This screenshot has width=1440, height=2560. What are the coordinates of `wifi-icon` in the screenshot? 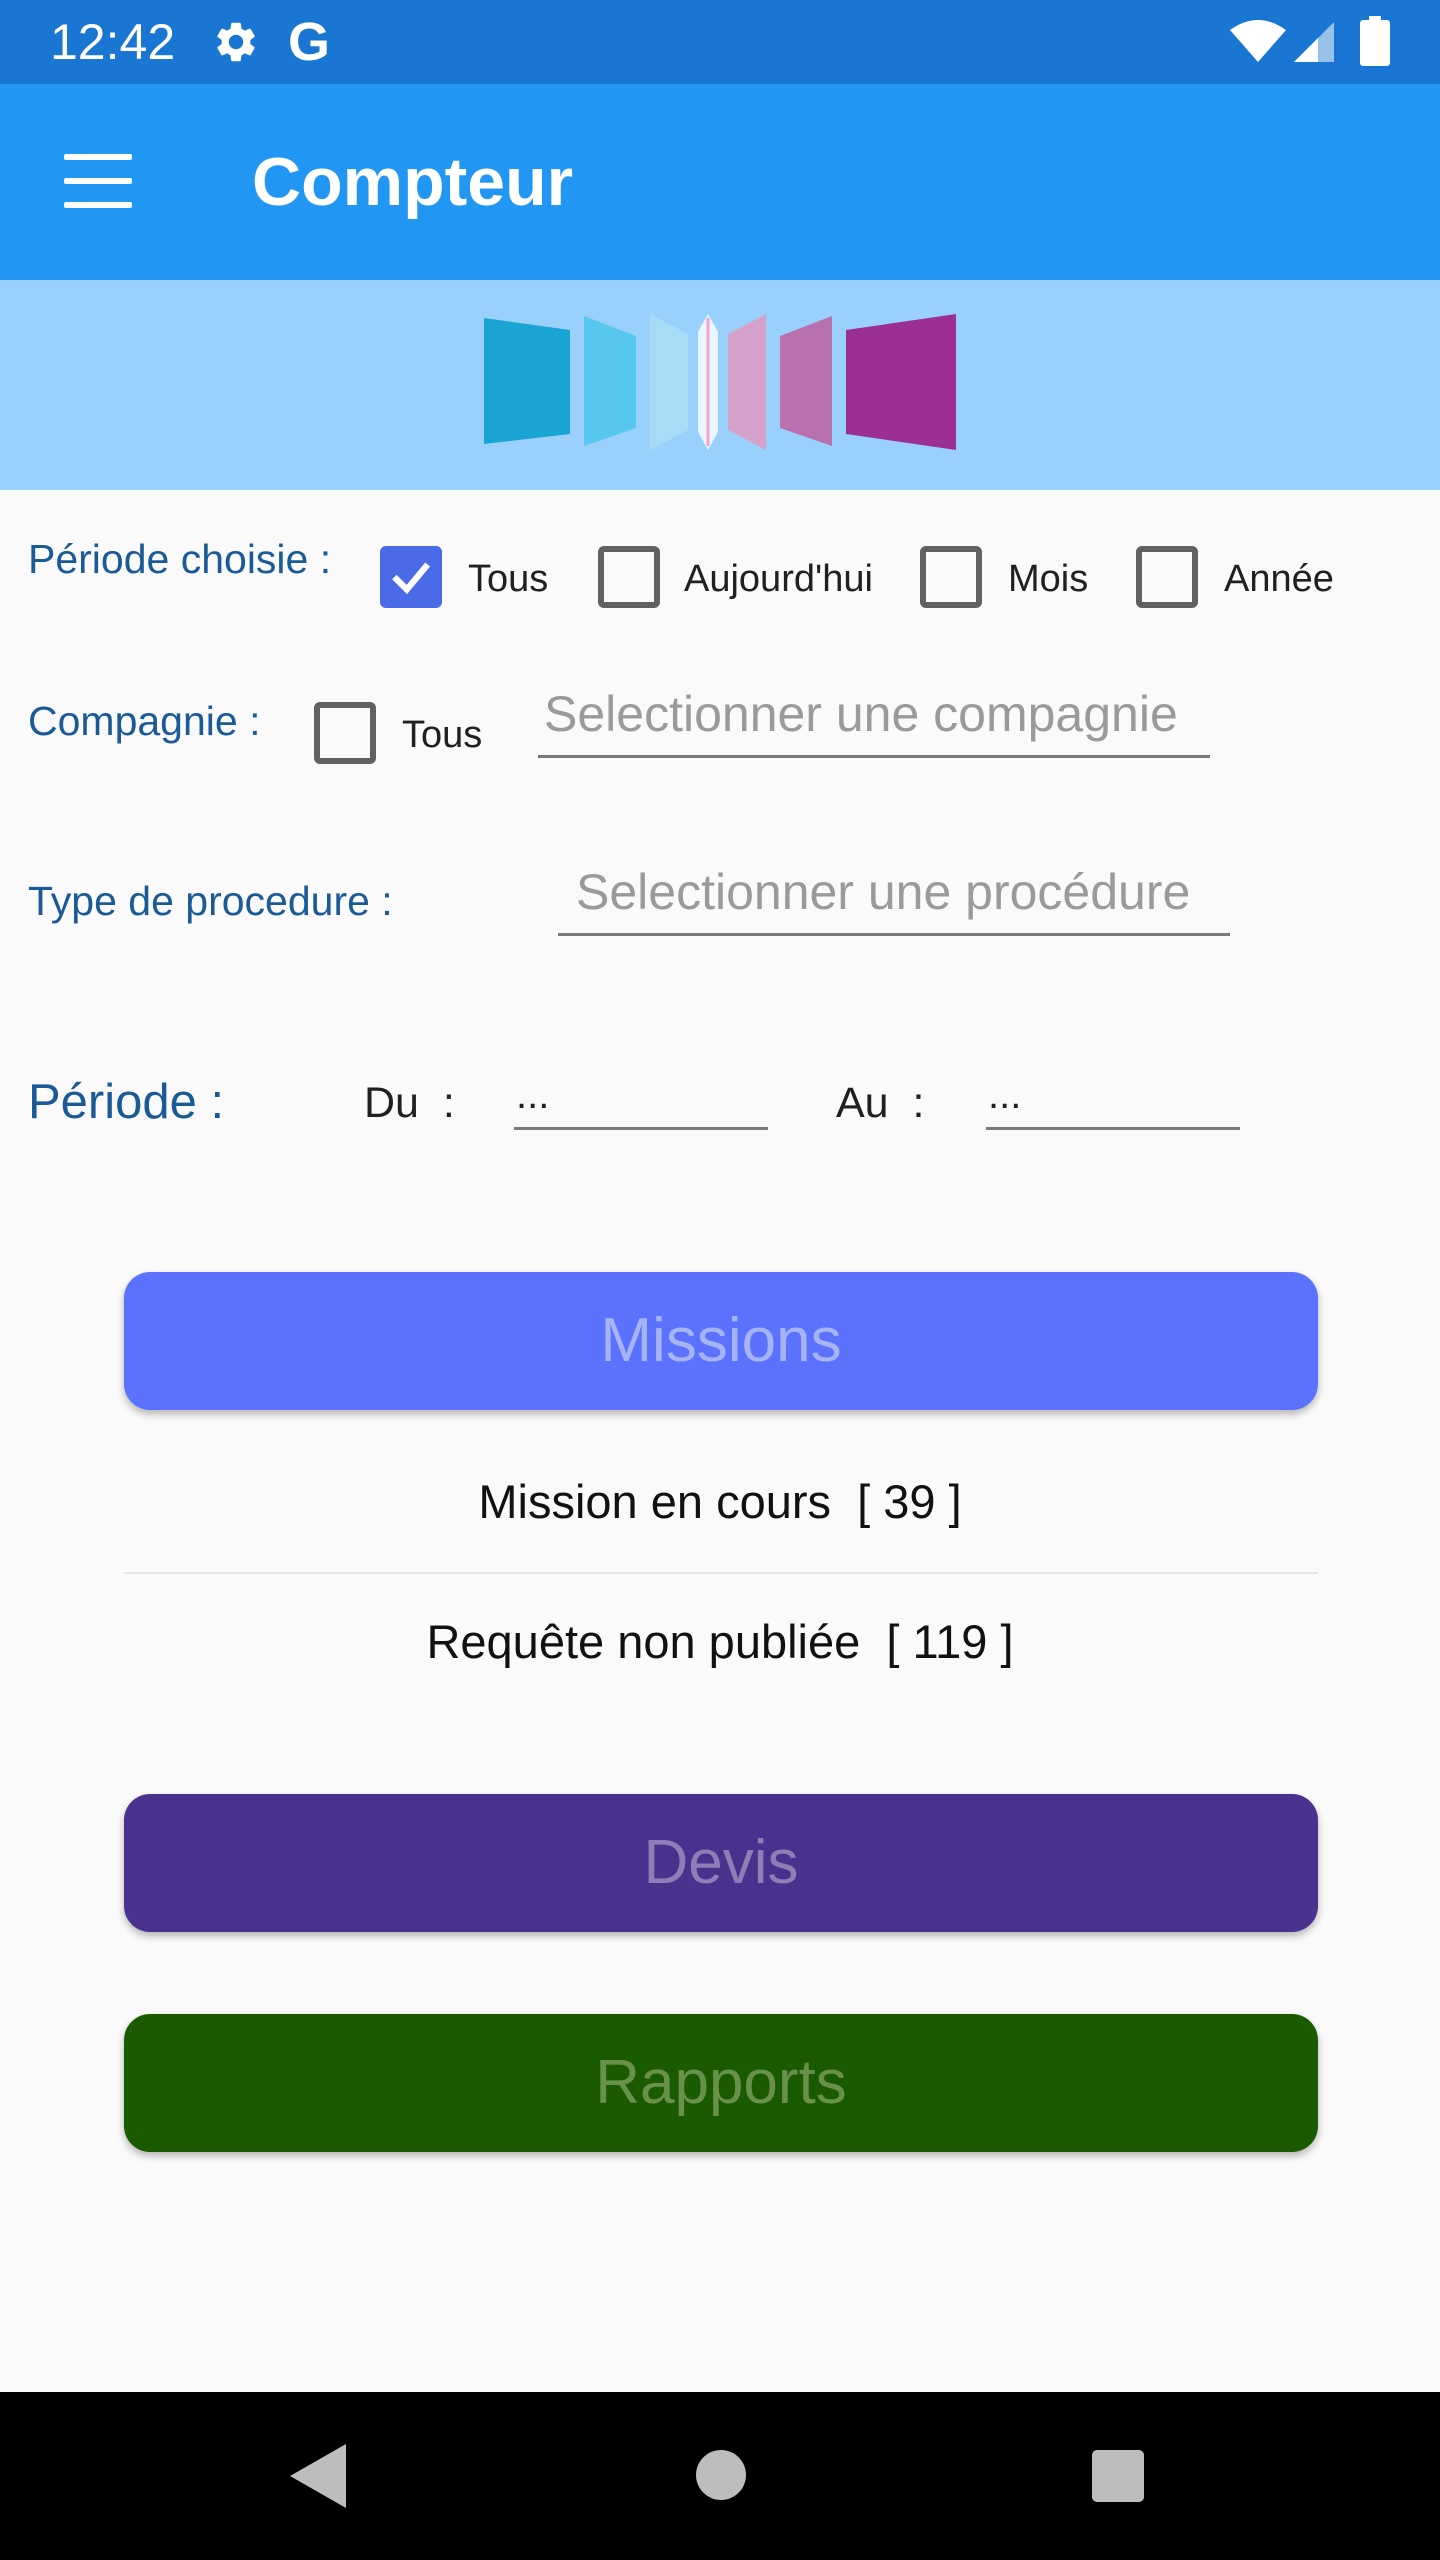 It's located at (1258, 41).